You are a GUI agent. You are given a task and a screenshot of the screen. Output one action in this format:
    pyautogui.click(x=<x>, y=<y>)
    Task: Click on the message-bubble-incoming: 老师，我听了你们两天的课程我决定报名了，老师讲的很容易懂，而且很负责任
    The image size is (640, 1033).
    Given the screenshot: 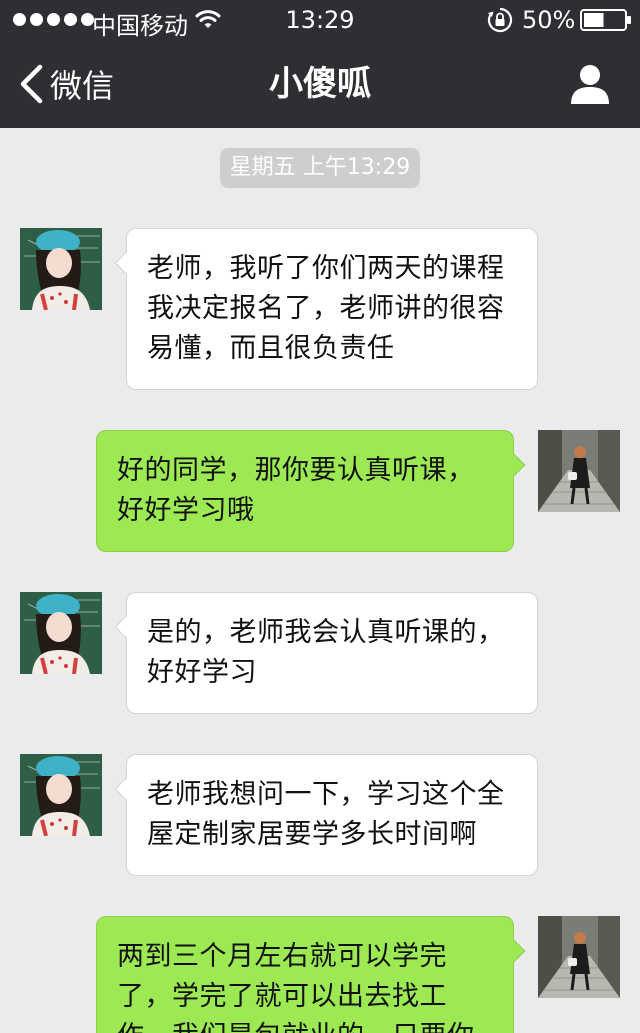 What is the action you would take?
    pyautogui.click(x=326, y=309)
    